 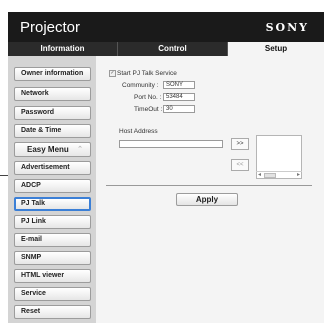 I want to click on sidebar-item-easy-menu: Easy Menu ⌃, so click(x=52, y=149).